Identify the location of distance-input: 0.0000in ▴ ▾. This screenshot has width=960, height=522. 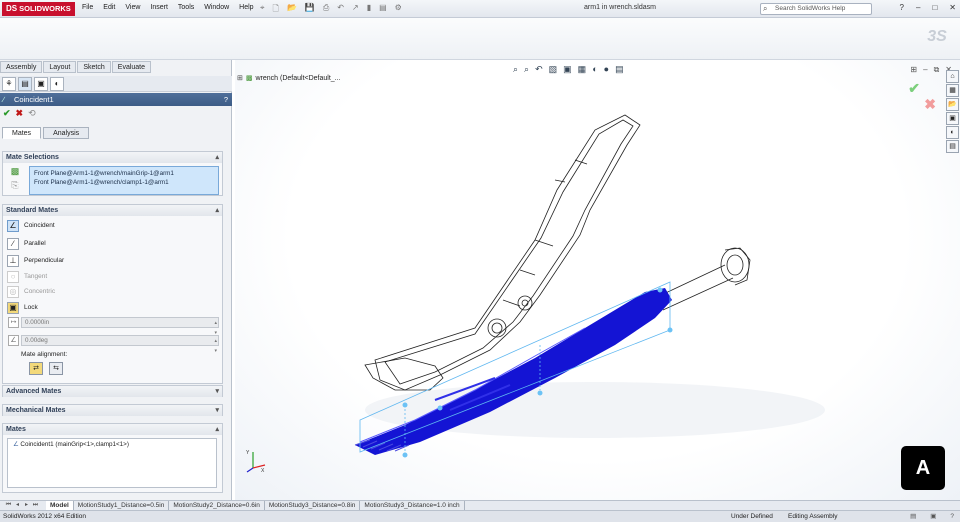
(120, 326).